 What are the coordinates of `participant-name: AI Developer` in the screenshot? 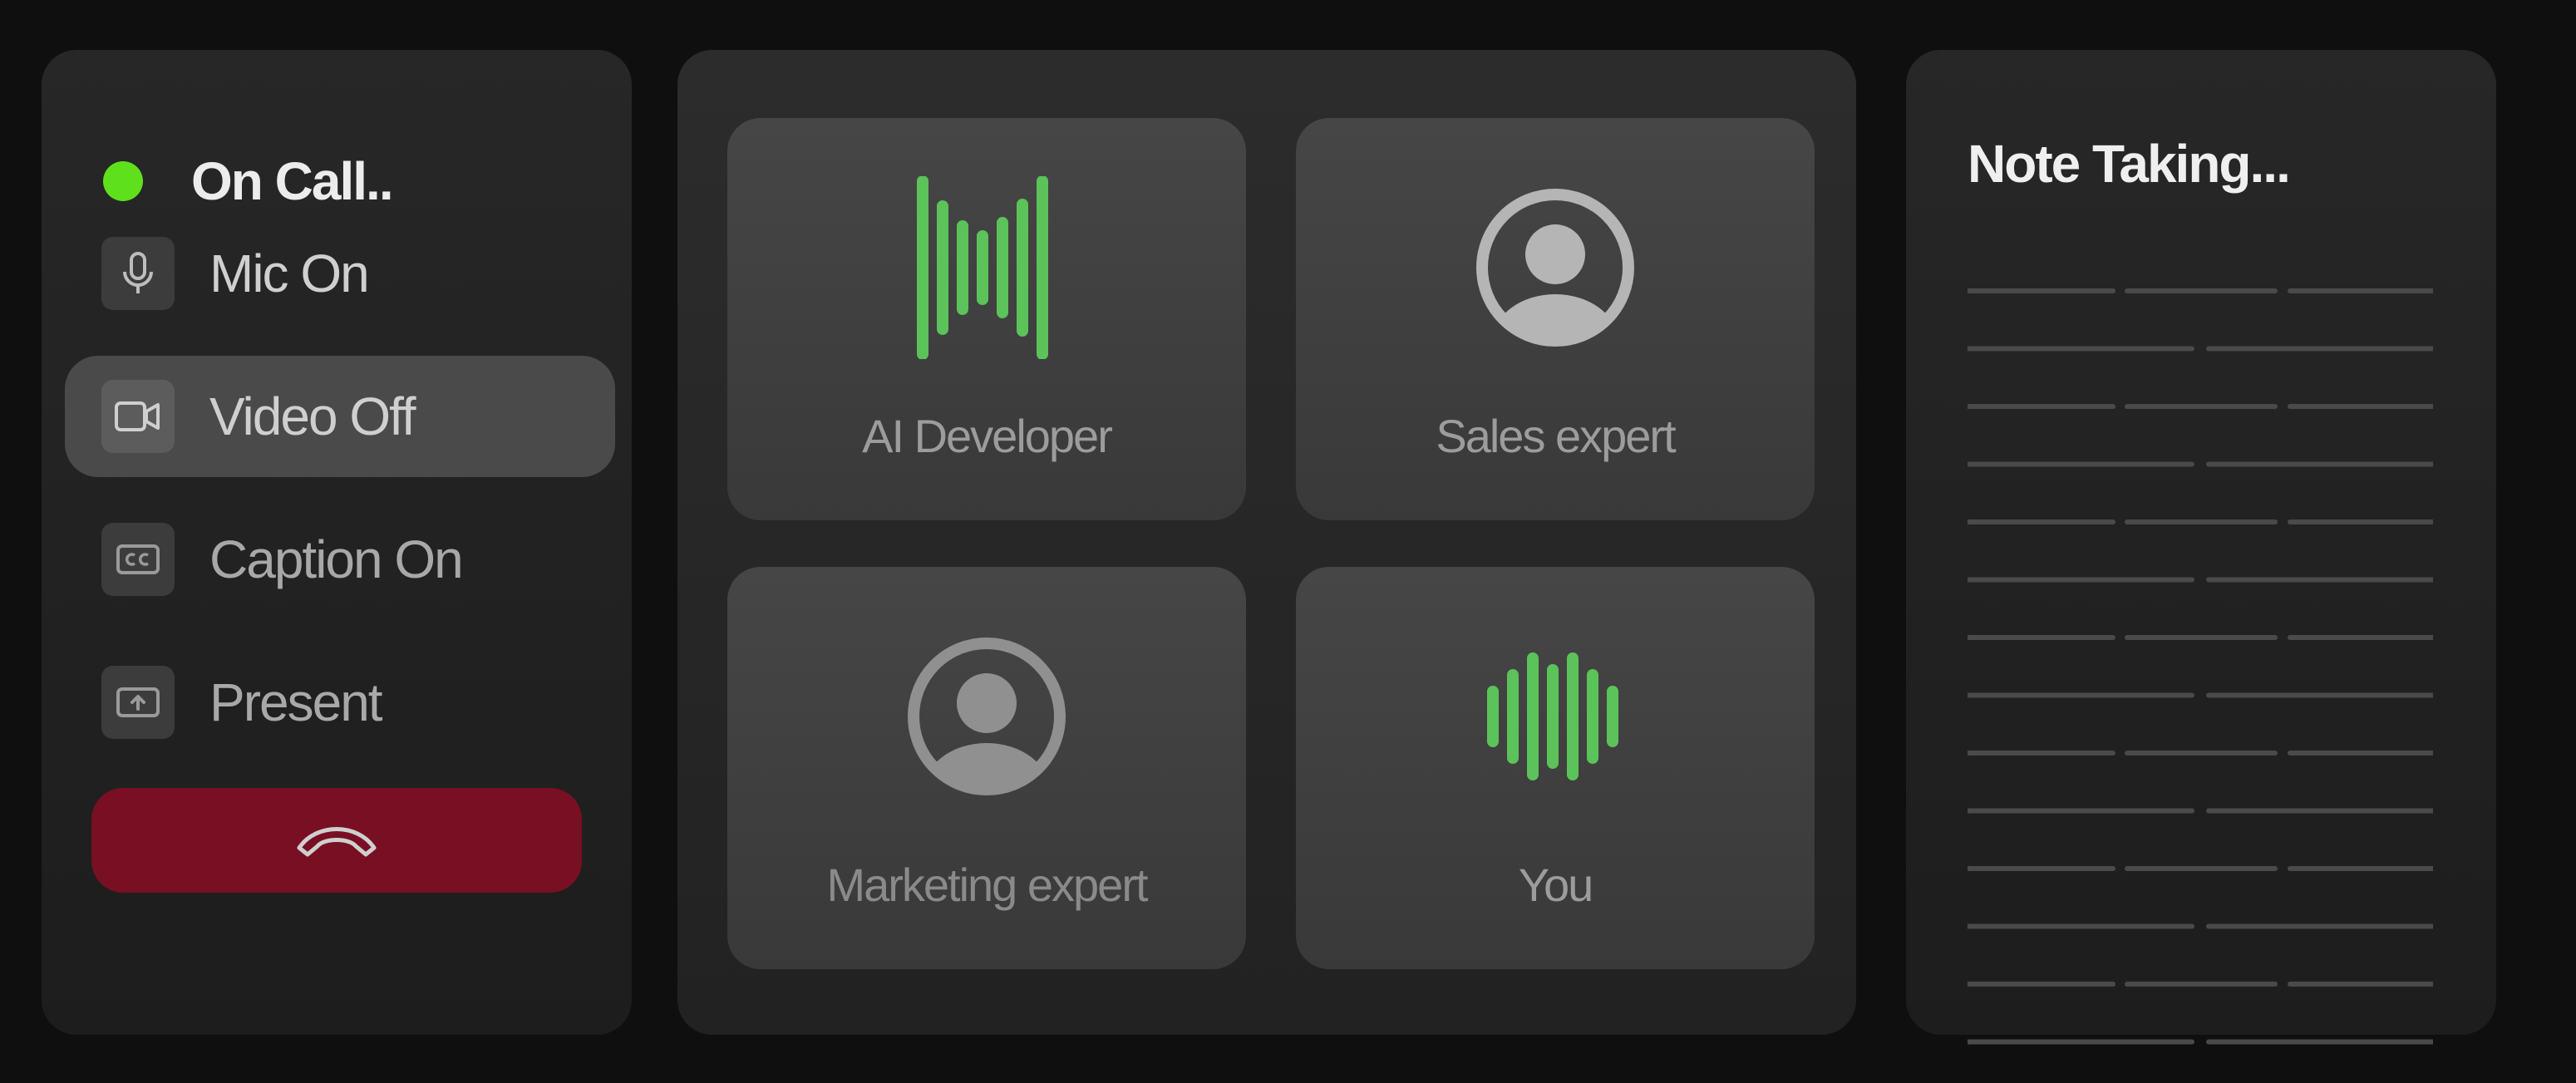 It's located at (987, 436).